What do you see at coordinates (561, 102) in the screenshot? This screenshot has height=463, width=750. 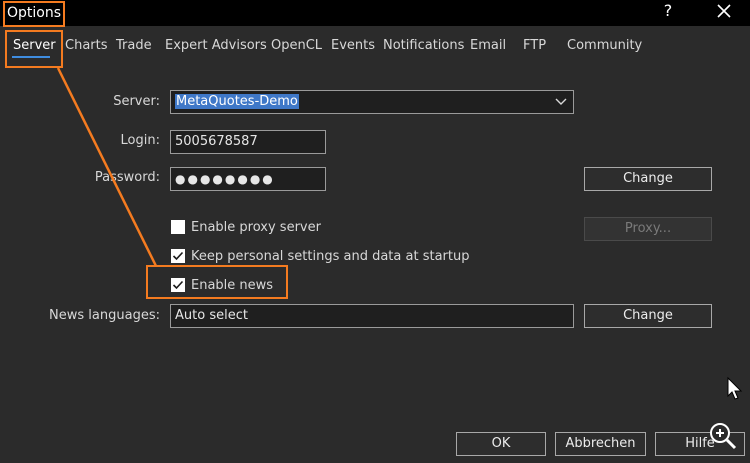 I see `chevron-down-icon` at bounding box center [561, 102].